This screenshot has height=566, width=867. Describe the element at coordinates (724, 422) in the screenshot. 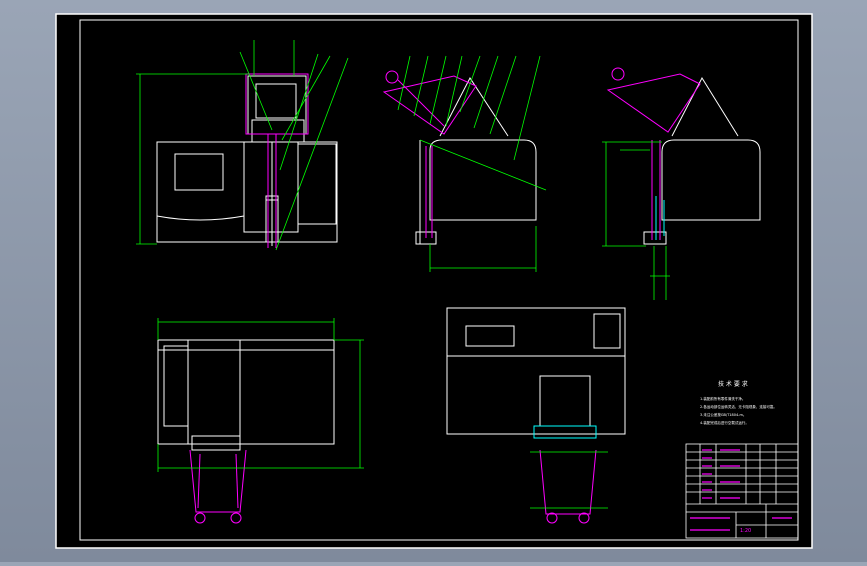

I see `notes-line: 4.装配完成后进行空载试运行。` at that location.